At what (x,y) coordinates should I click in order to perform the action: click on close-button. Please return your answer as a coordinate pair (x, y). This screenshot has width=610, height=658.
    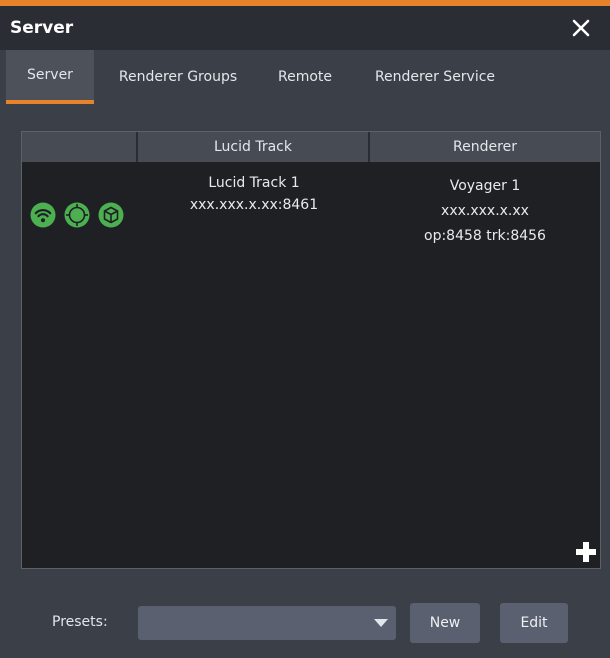
    Looking at the image, I should click on (581, 27).